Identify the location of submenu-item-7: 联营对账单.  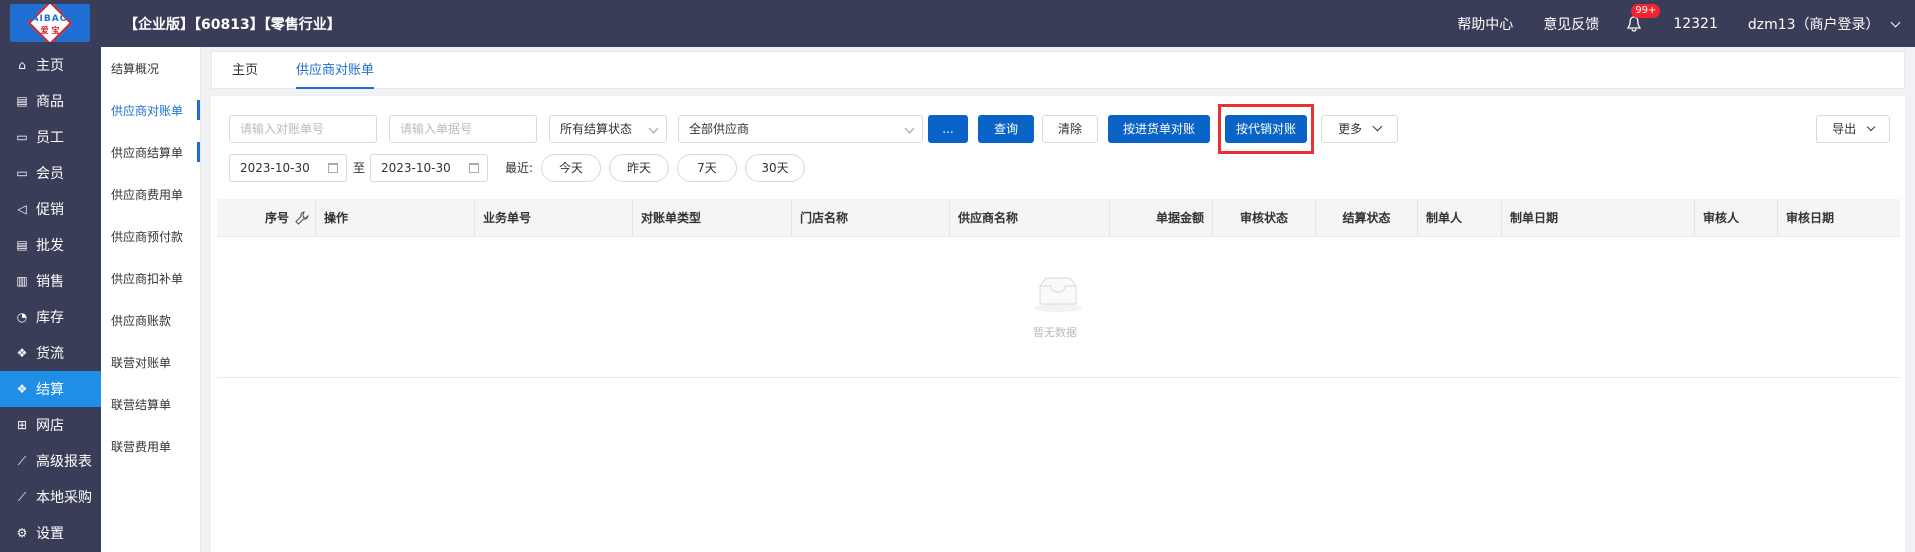
(150, 362).